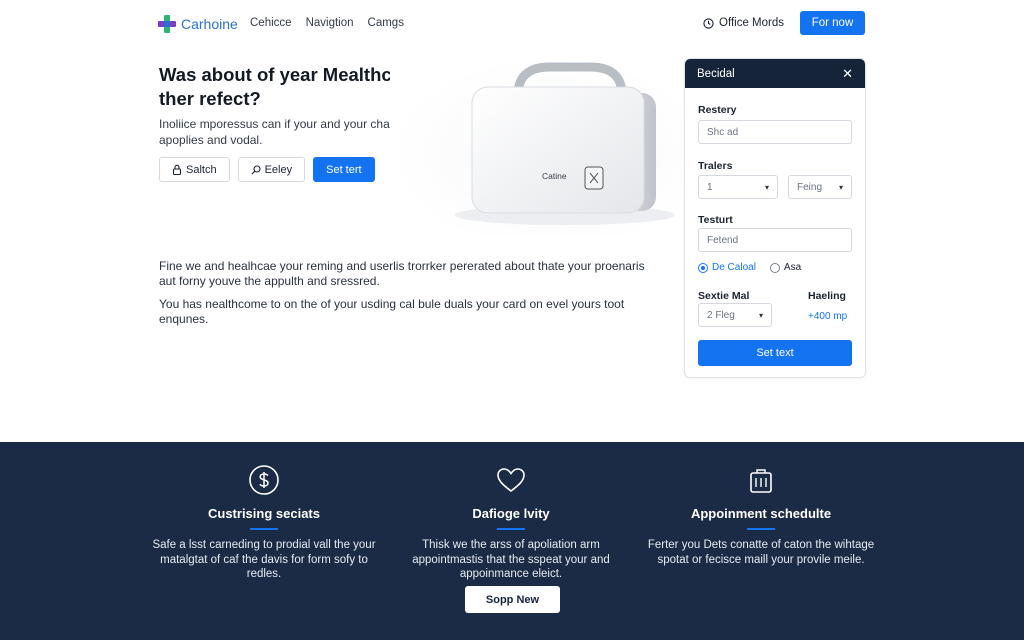 This screenshot has width=1024, height=640. I want to click on office-label: Office Mords, so click(751, 23).